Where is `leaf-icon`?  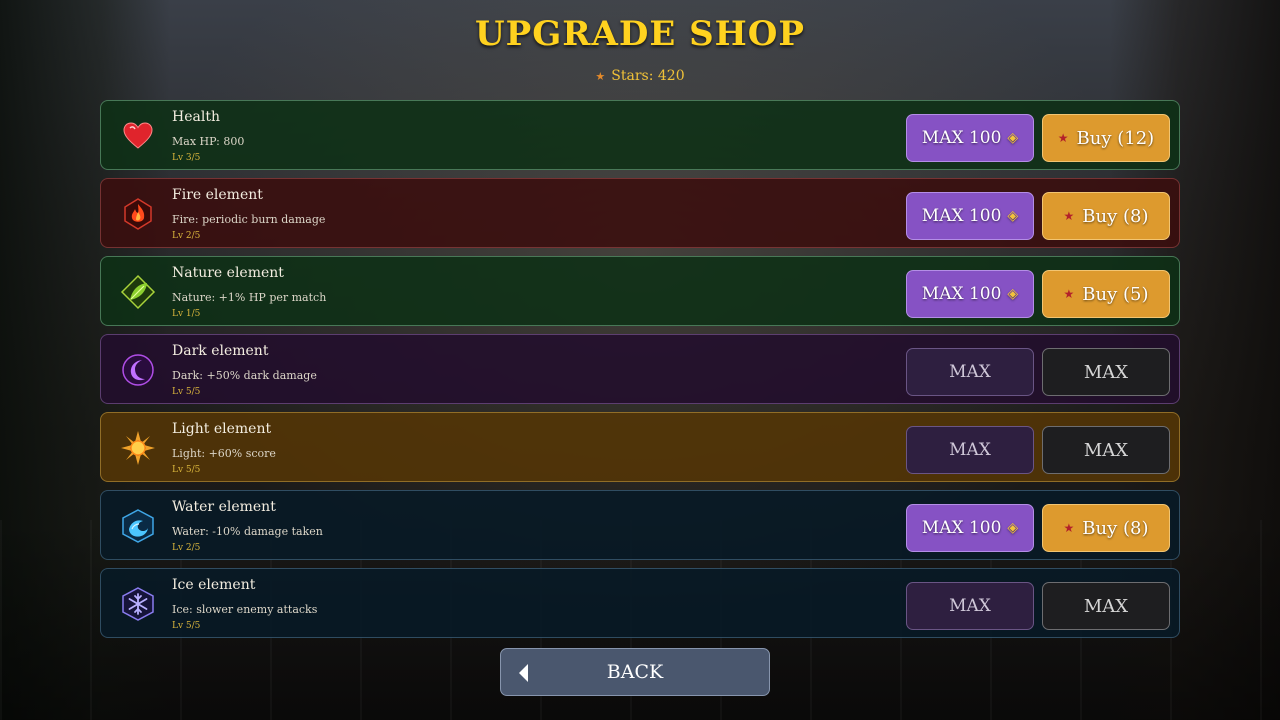 leaf-icon is located at coordinates (138, 292).